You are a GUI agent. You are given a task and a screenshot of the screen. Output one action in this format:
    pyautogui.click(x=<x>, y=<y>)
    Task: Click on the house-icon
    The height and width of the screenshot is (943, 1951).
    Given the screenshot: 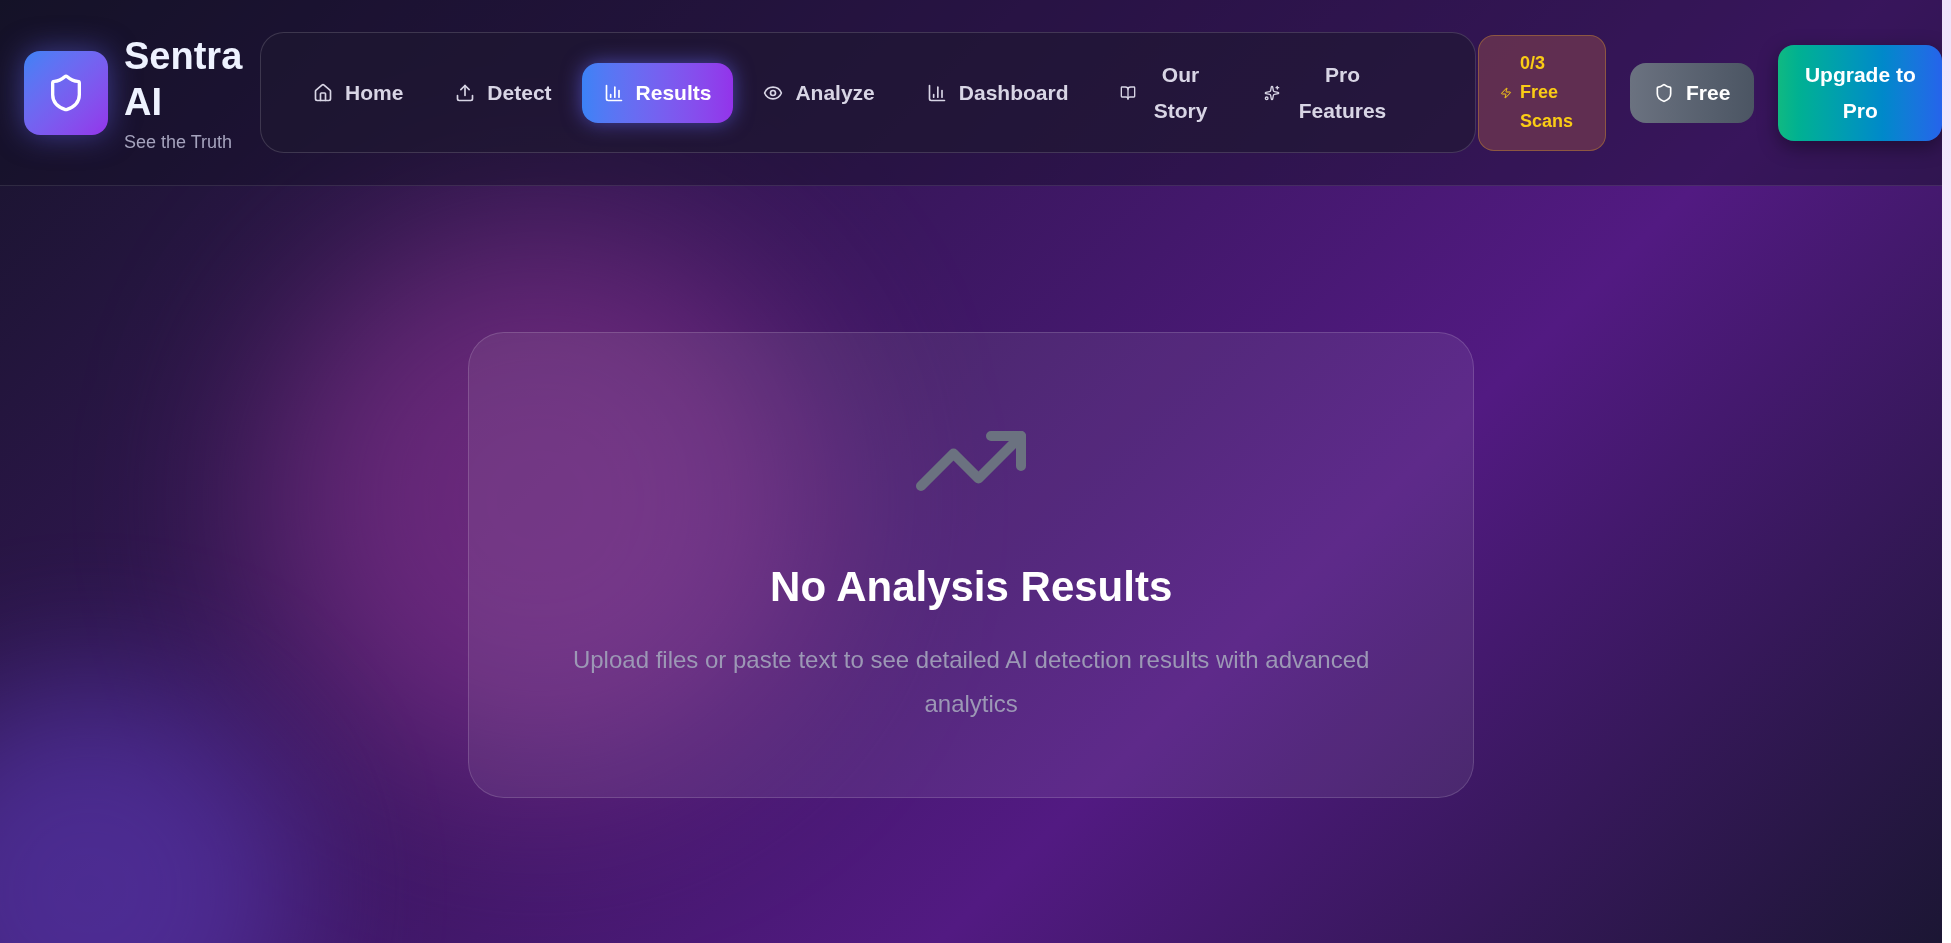 What is the action you would take?
    pyautogui.click(x=323, y=92)
    